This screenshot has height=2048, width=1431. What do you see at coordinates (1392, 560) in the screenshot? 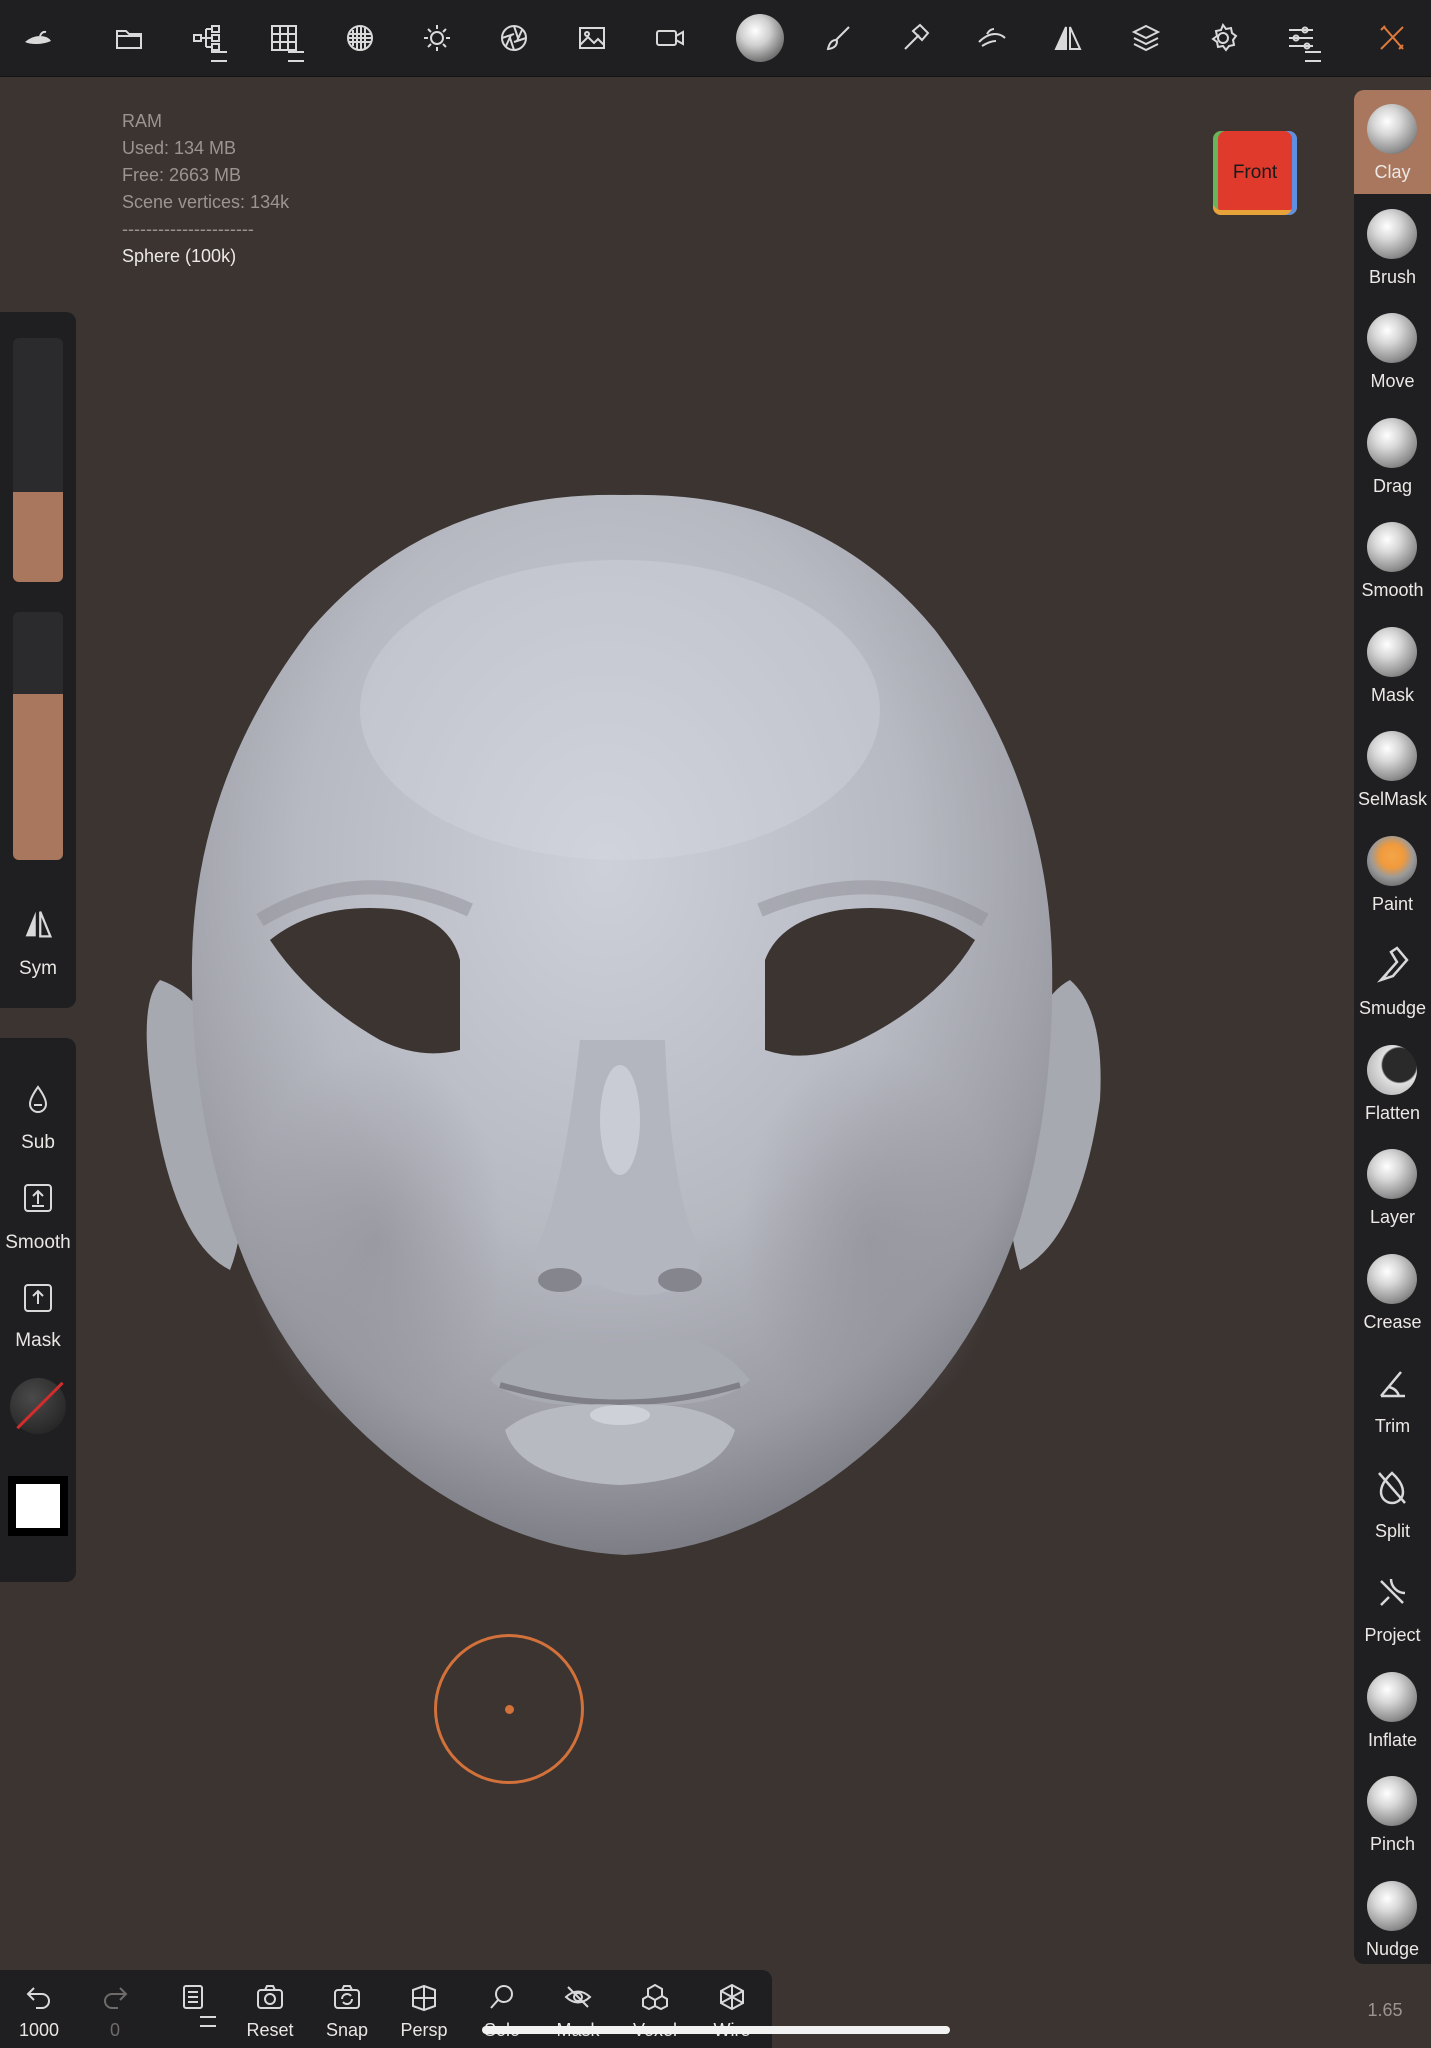
I see `brush-smooth: Smooth` at bounding box center [1392, 560].